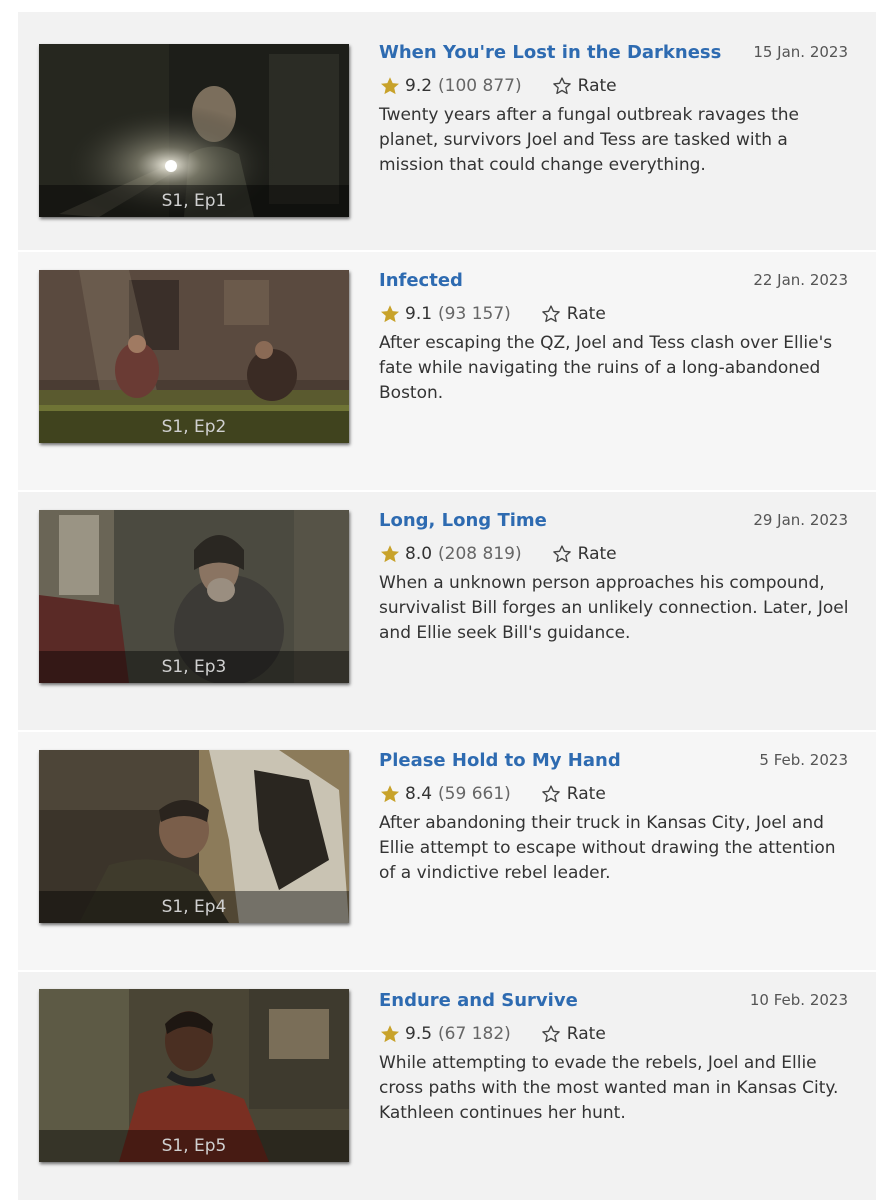 This screenshot has width=882, height=1200. Describe the element at coordinates (480, 554) in the screenshot. I see `vote-count: (208 819)` at that location.